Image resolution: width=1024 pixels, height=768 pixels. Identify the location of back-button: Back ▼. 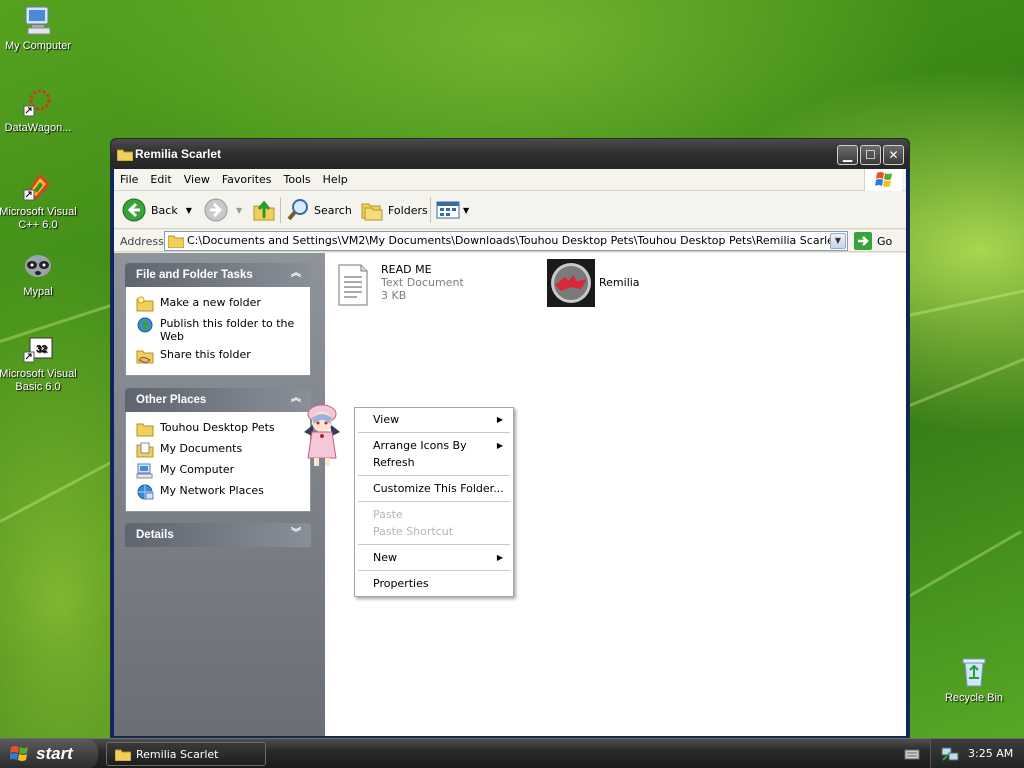
(157, 210).